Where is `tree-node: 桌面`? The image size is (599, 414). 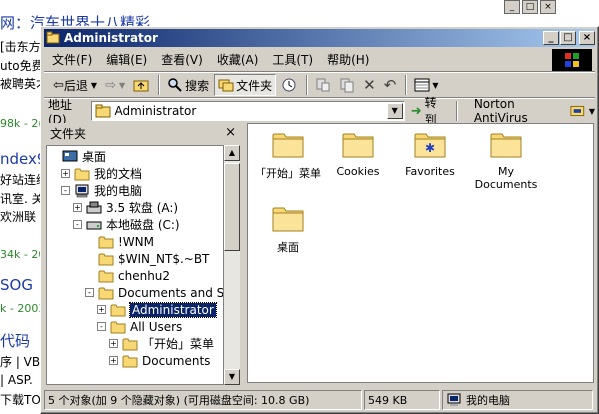
tree-node: 桌面 is located at coordinates (77, 156).